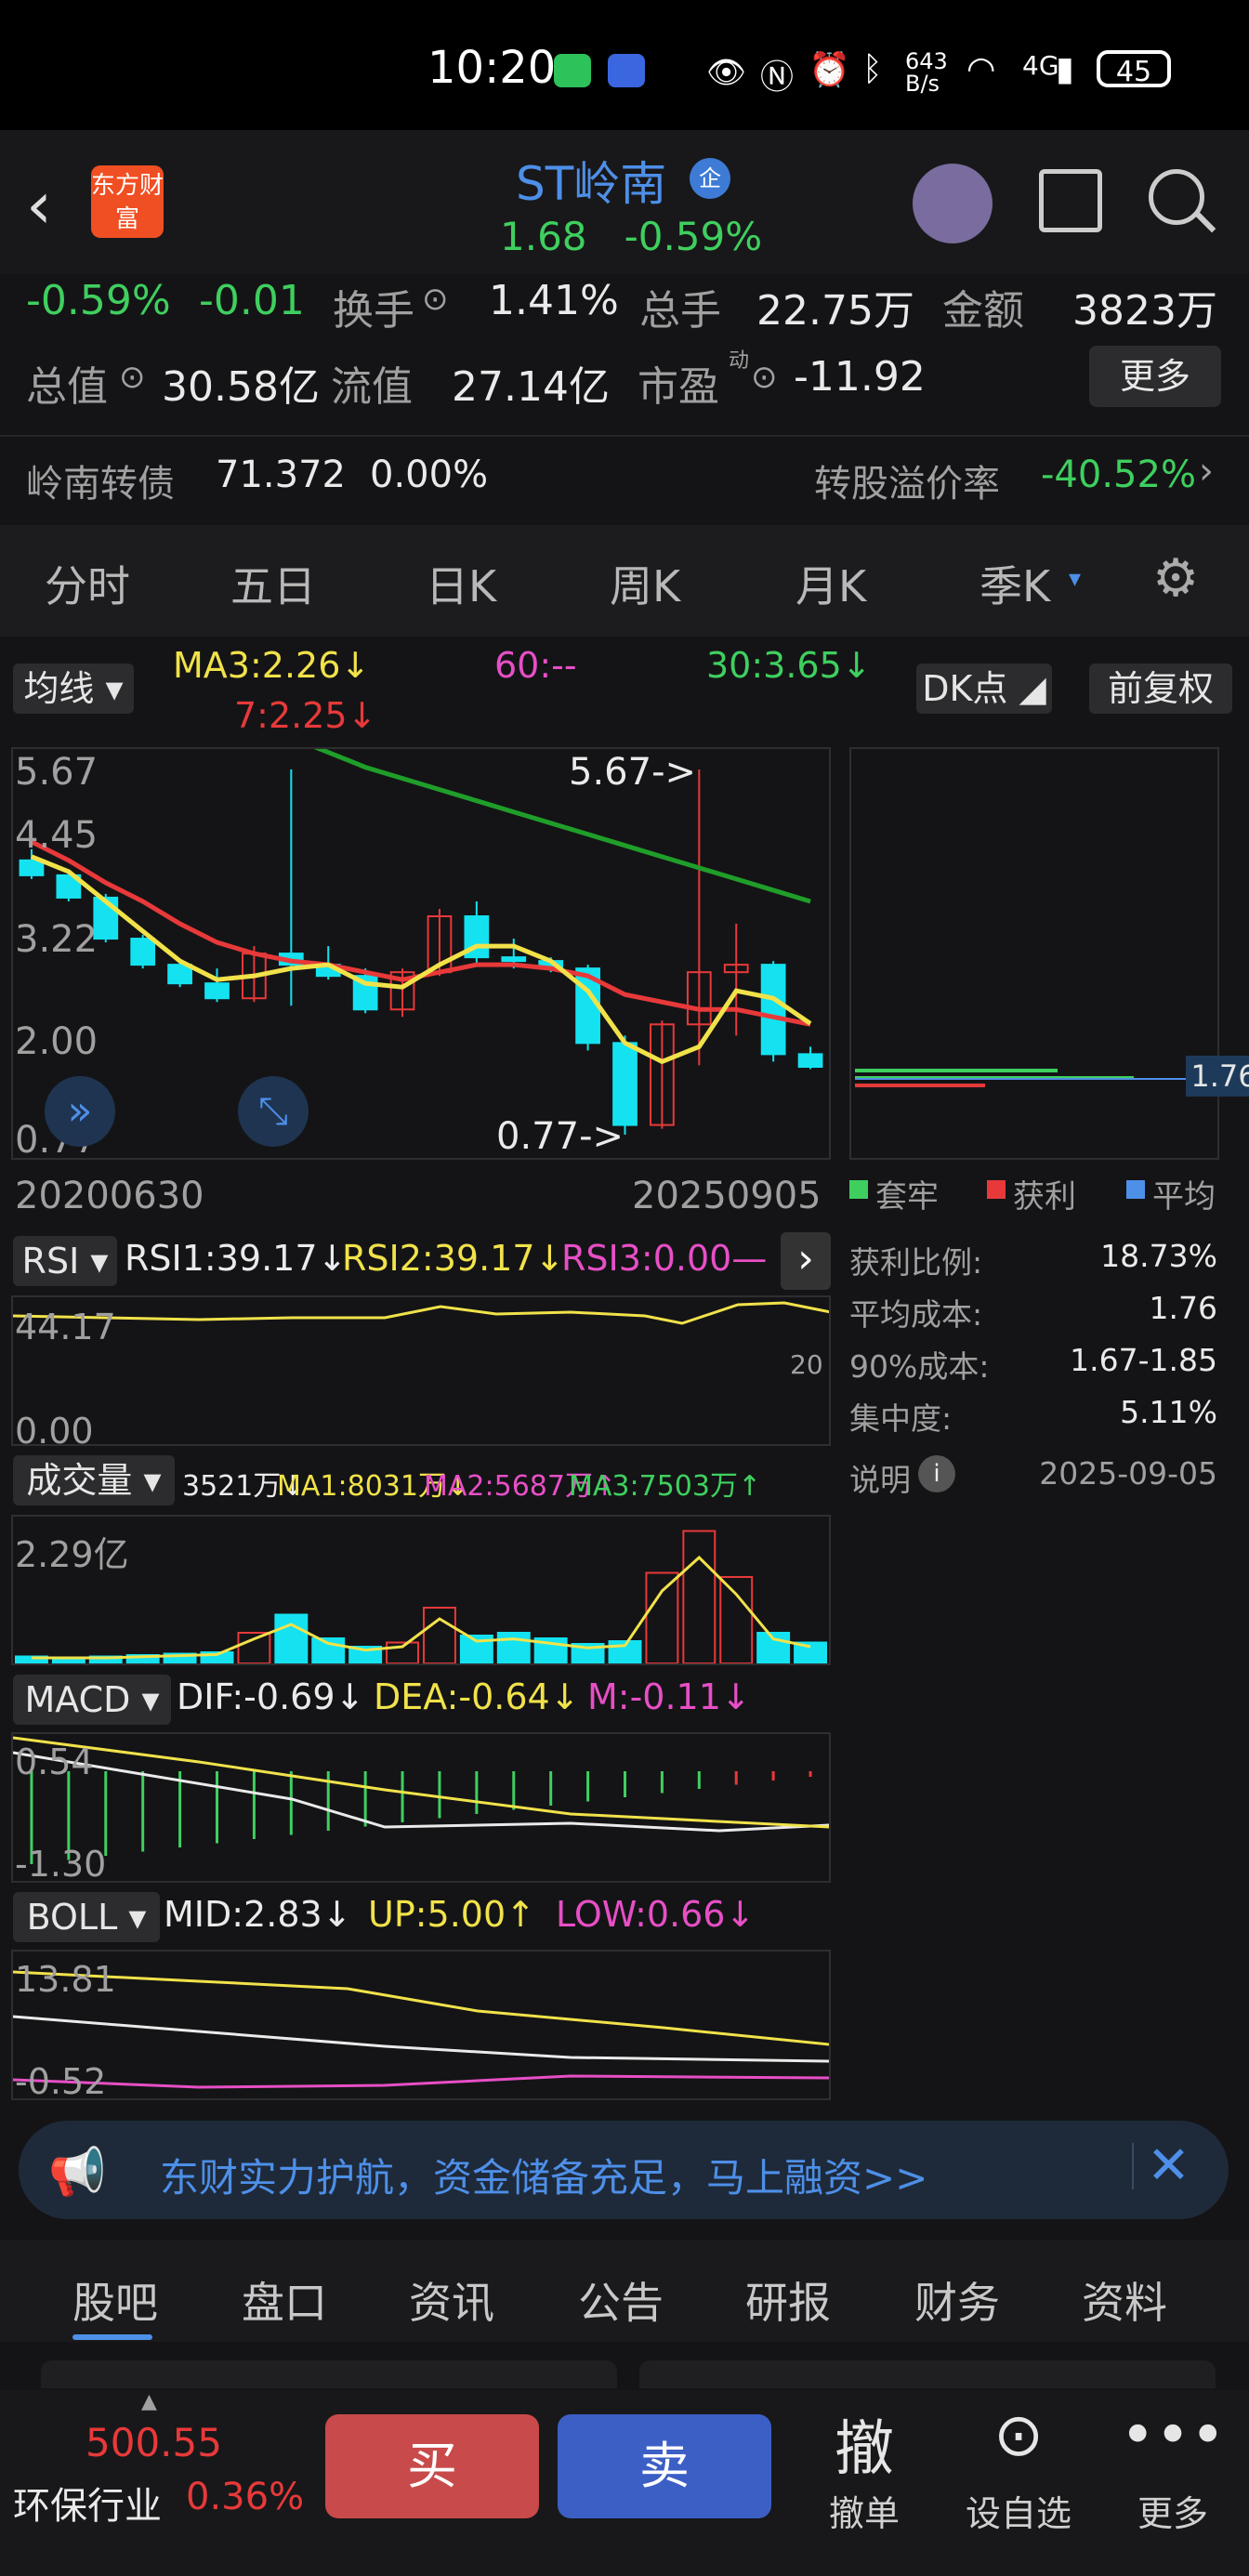 This screenshot has height=2576, width=1249. What do you see at coordinates (916, 1262) in the screenshot?
I see `chip-row-label: 获利比例:` at bounding box center [916, 1262].